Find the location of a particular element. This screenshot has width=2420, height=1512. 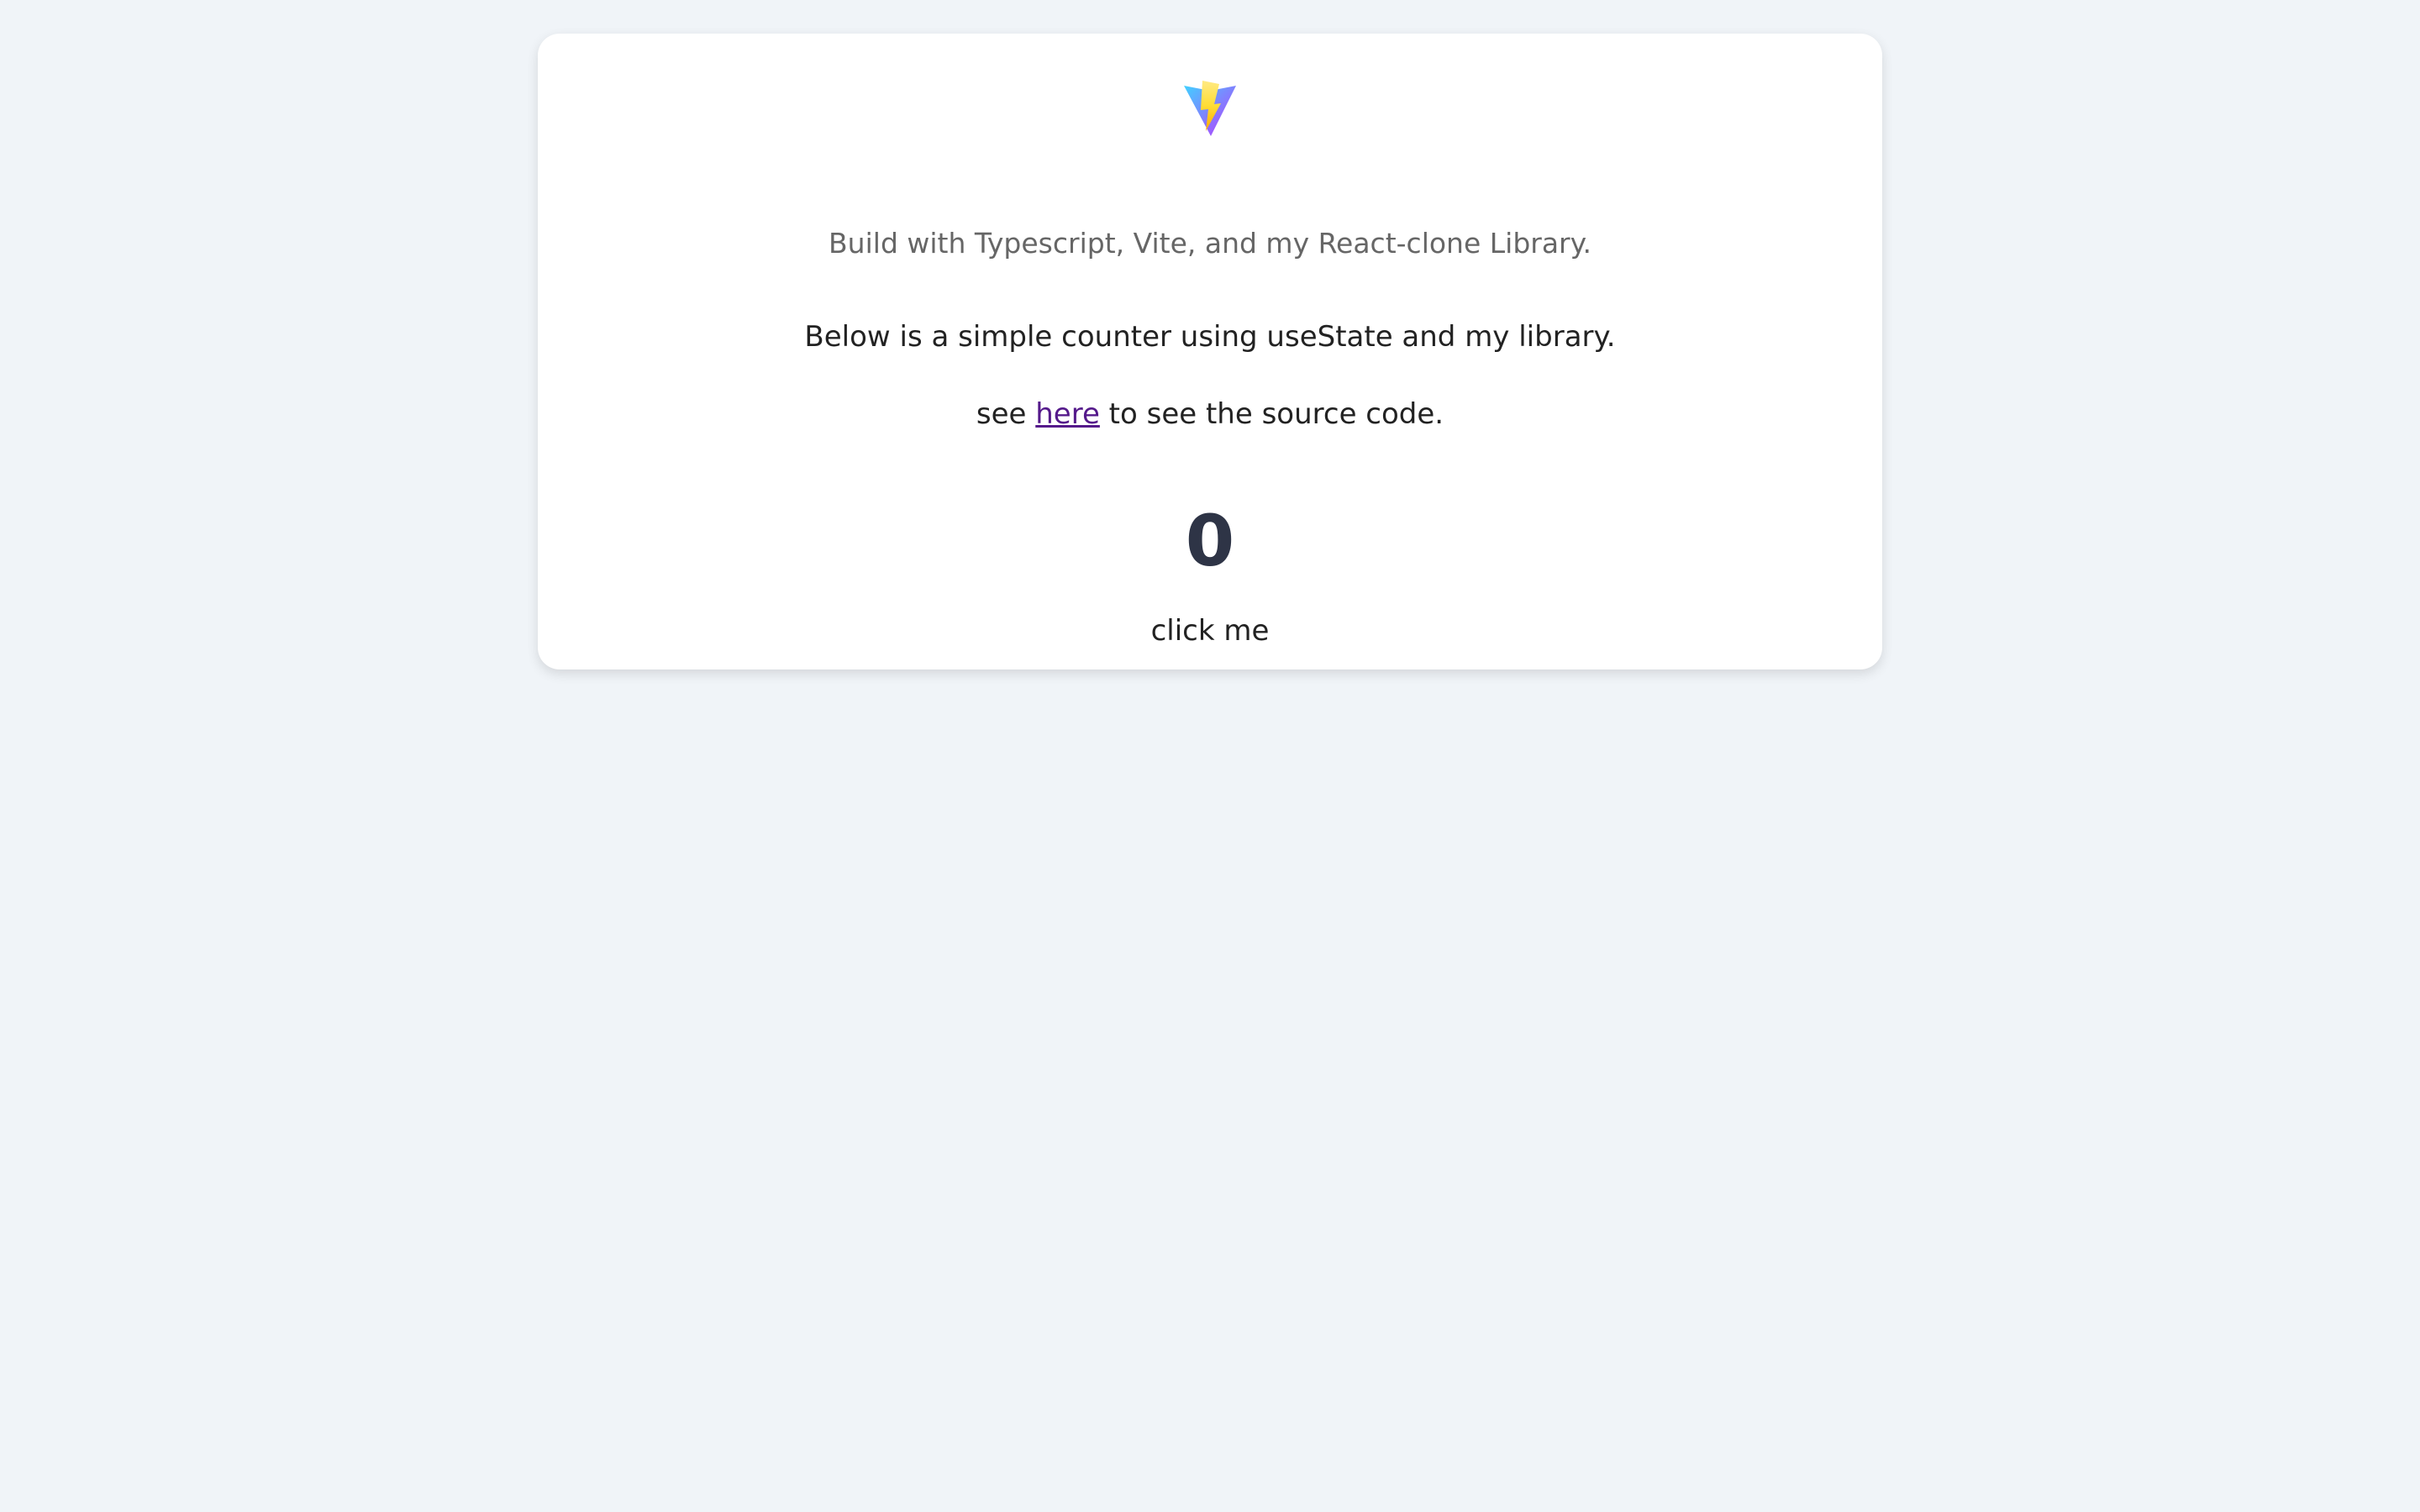

source-prefix: see is located at coordinates (1006, 414).